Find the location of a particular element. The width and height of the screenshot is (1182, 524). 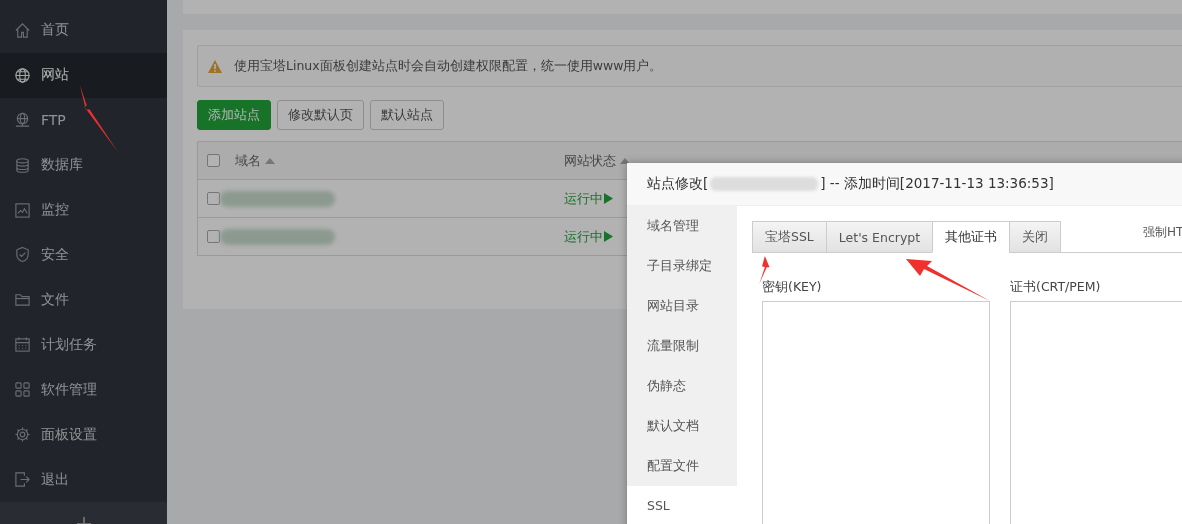

sidebar-item: 数据库 is located at coordinates (83, 165).